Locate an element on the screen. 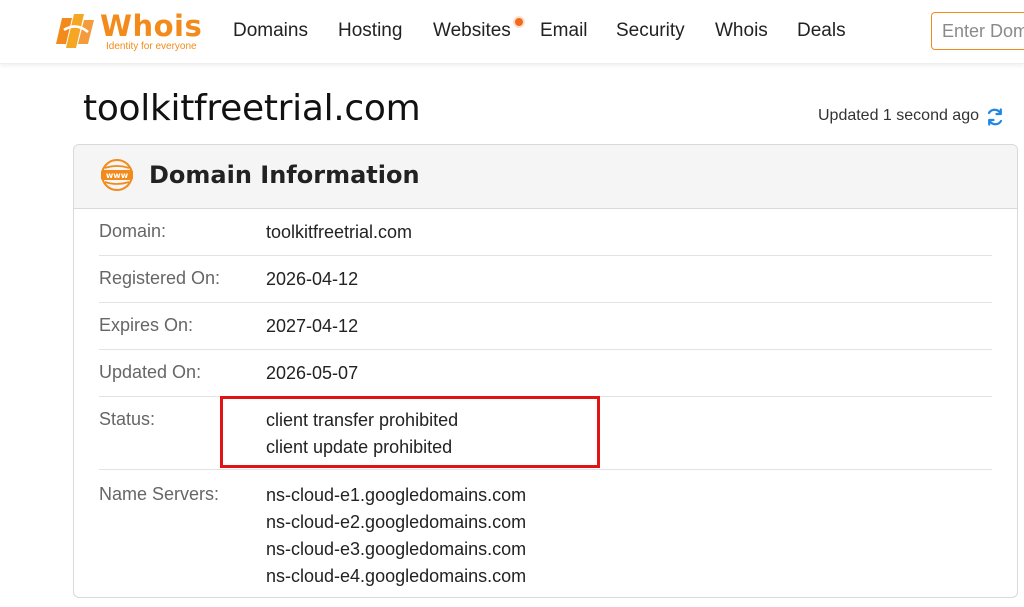 The height and width of the screenshot is (607, 1024). registered-value: 2026-04-12 is located at coordinates (312, 279).